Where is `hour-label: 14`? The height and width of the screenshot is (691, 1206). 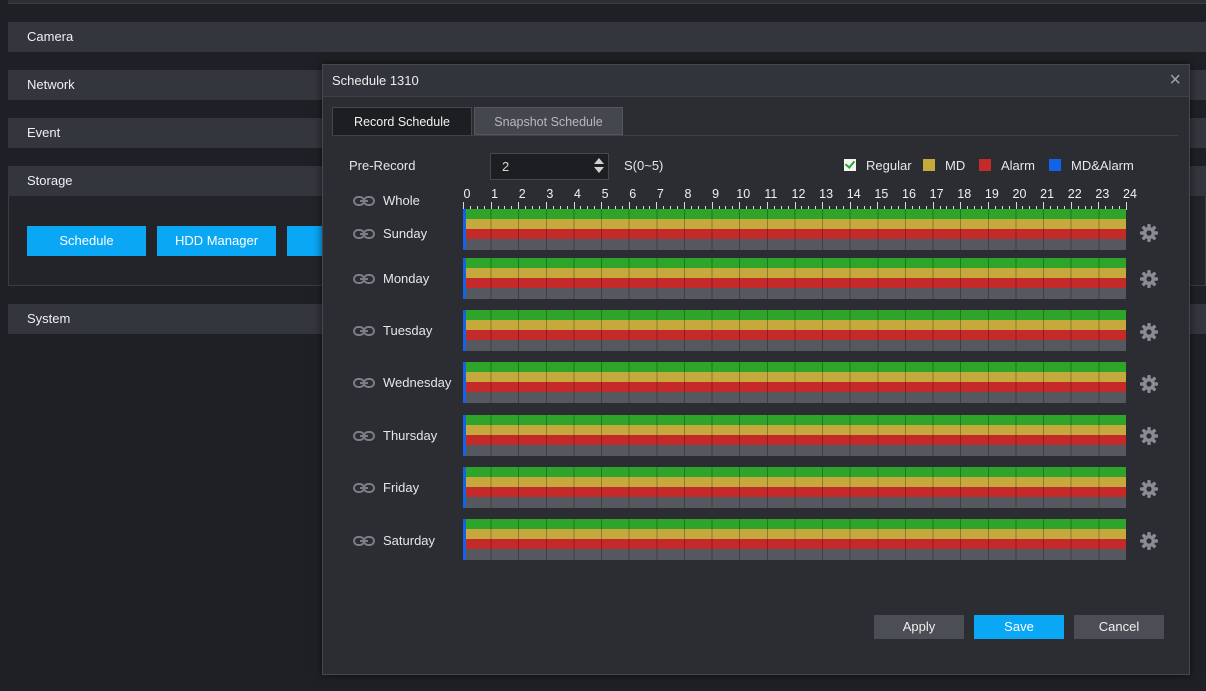 hour-label: 14 is located at coordinates (853, 194).